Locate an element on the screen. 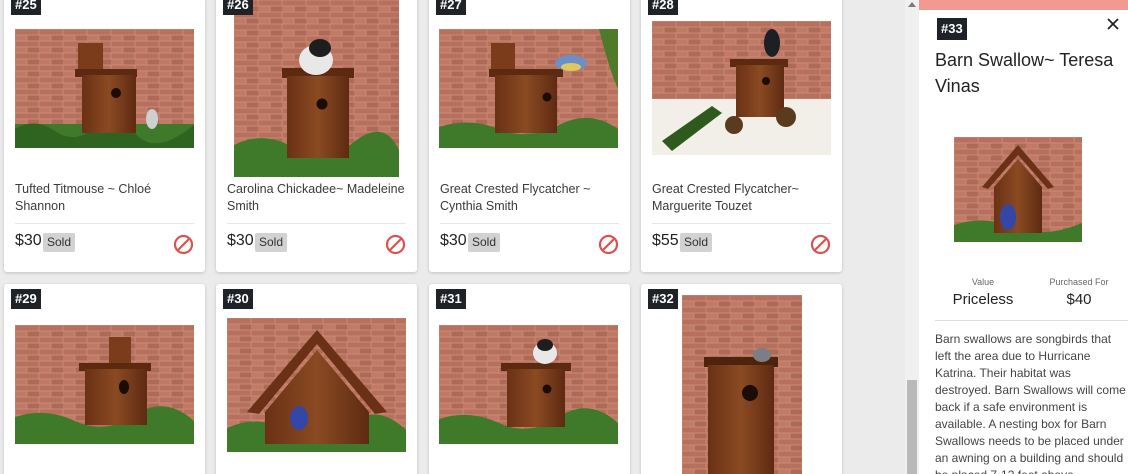 Image resolution: width=1128 pixels, height=474 pixels. item-number-badge: #32 is located at coordinates (663, 299).